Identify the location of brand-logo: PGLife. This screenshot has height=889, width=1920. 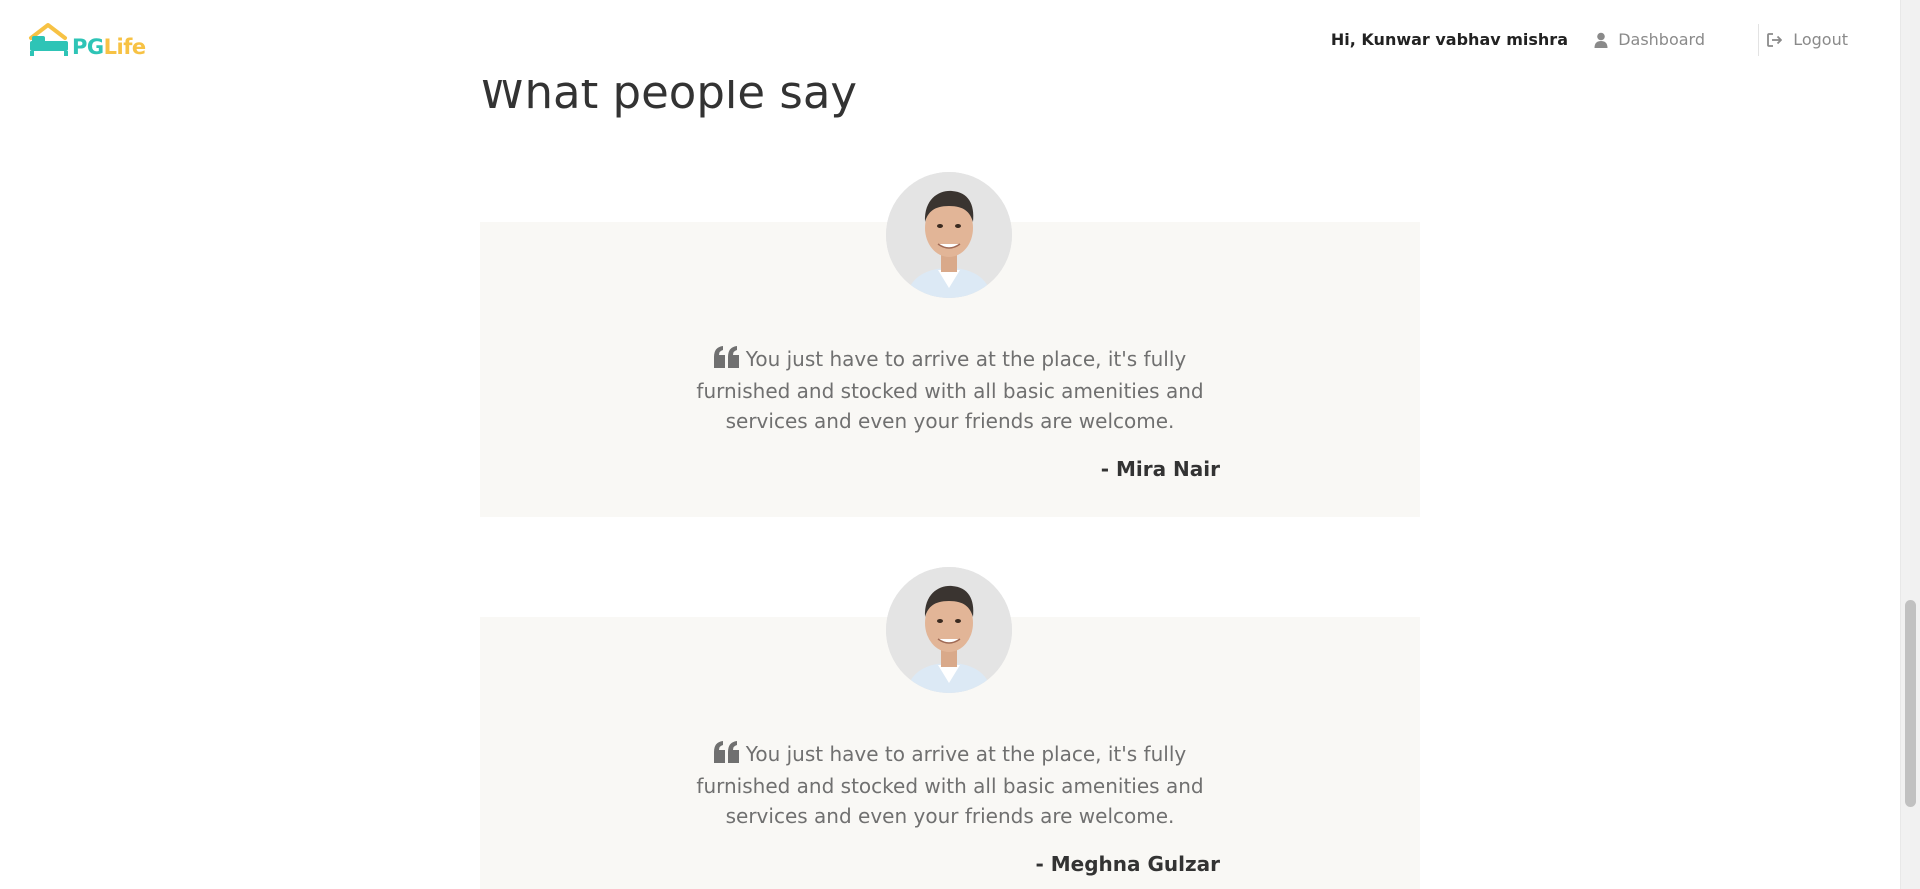
(88, 42).